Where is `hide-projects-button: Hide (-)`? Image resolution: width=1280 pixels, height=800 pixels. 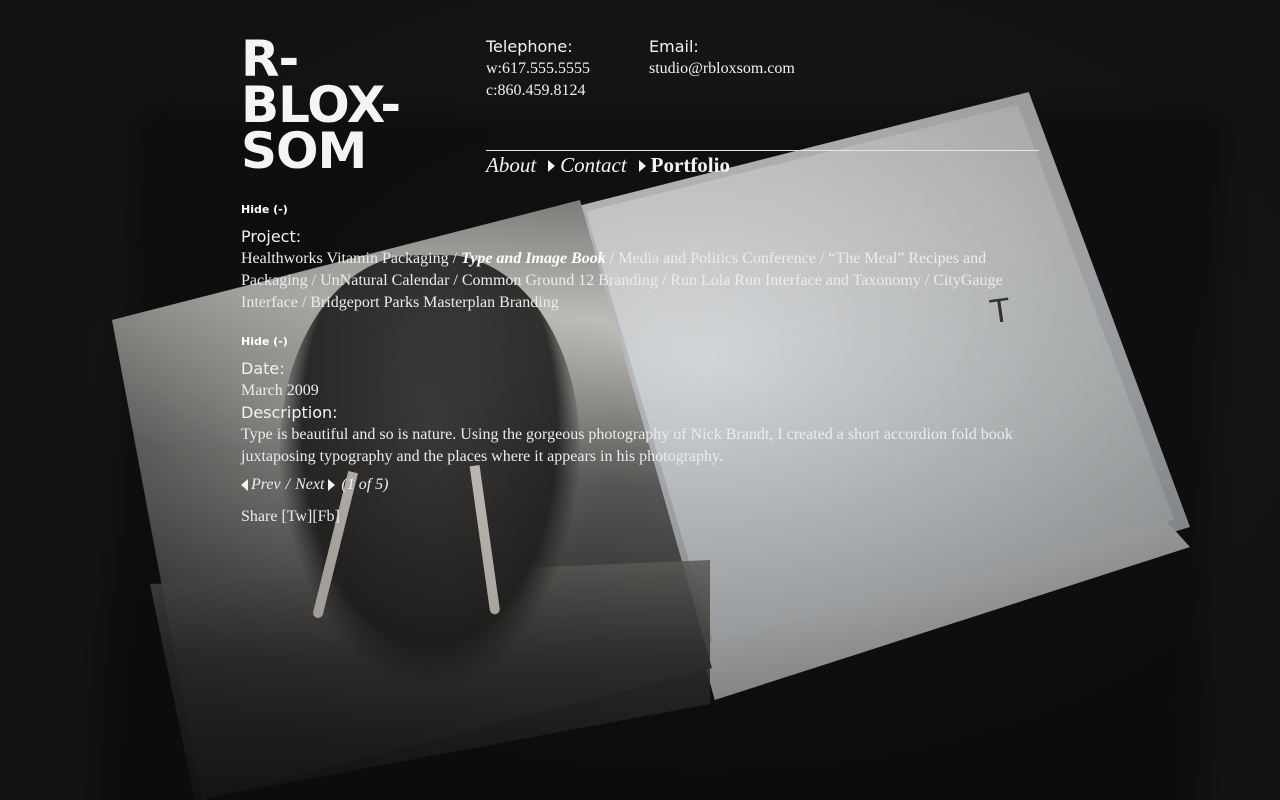 hide-projects-button: Hide (-) is located at coordinates (264, 209).